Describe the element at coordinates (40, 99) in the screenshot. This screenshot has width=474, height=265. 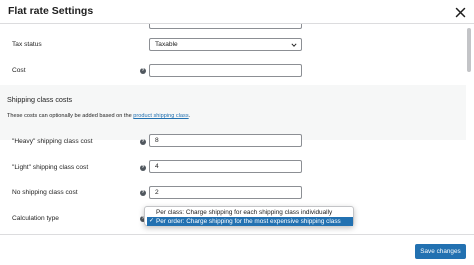
I see `section-title: Shipping class costs` at that location.